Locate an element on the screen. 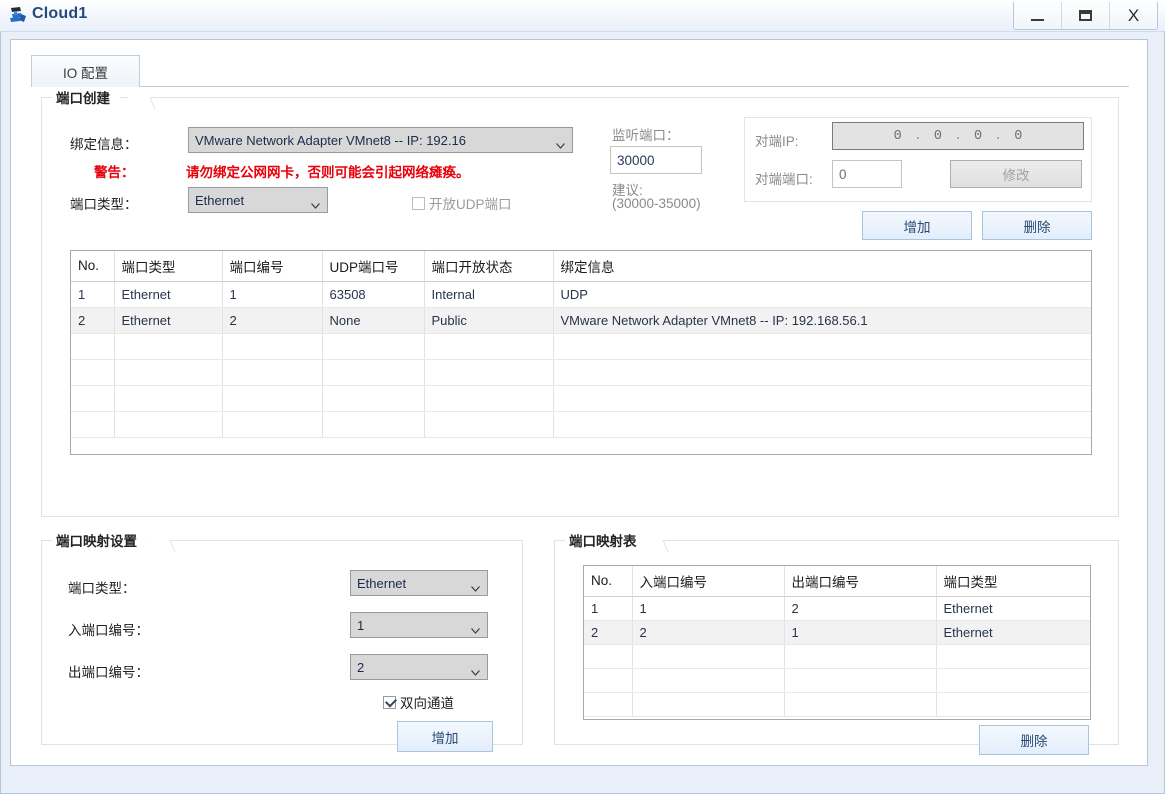  peer-port-input: 0 is located at coordinates (867, 174).